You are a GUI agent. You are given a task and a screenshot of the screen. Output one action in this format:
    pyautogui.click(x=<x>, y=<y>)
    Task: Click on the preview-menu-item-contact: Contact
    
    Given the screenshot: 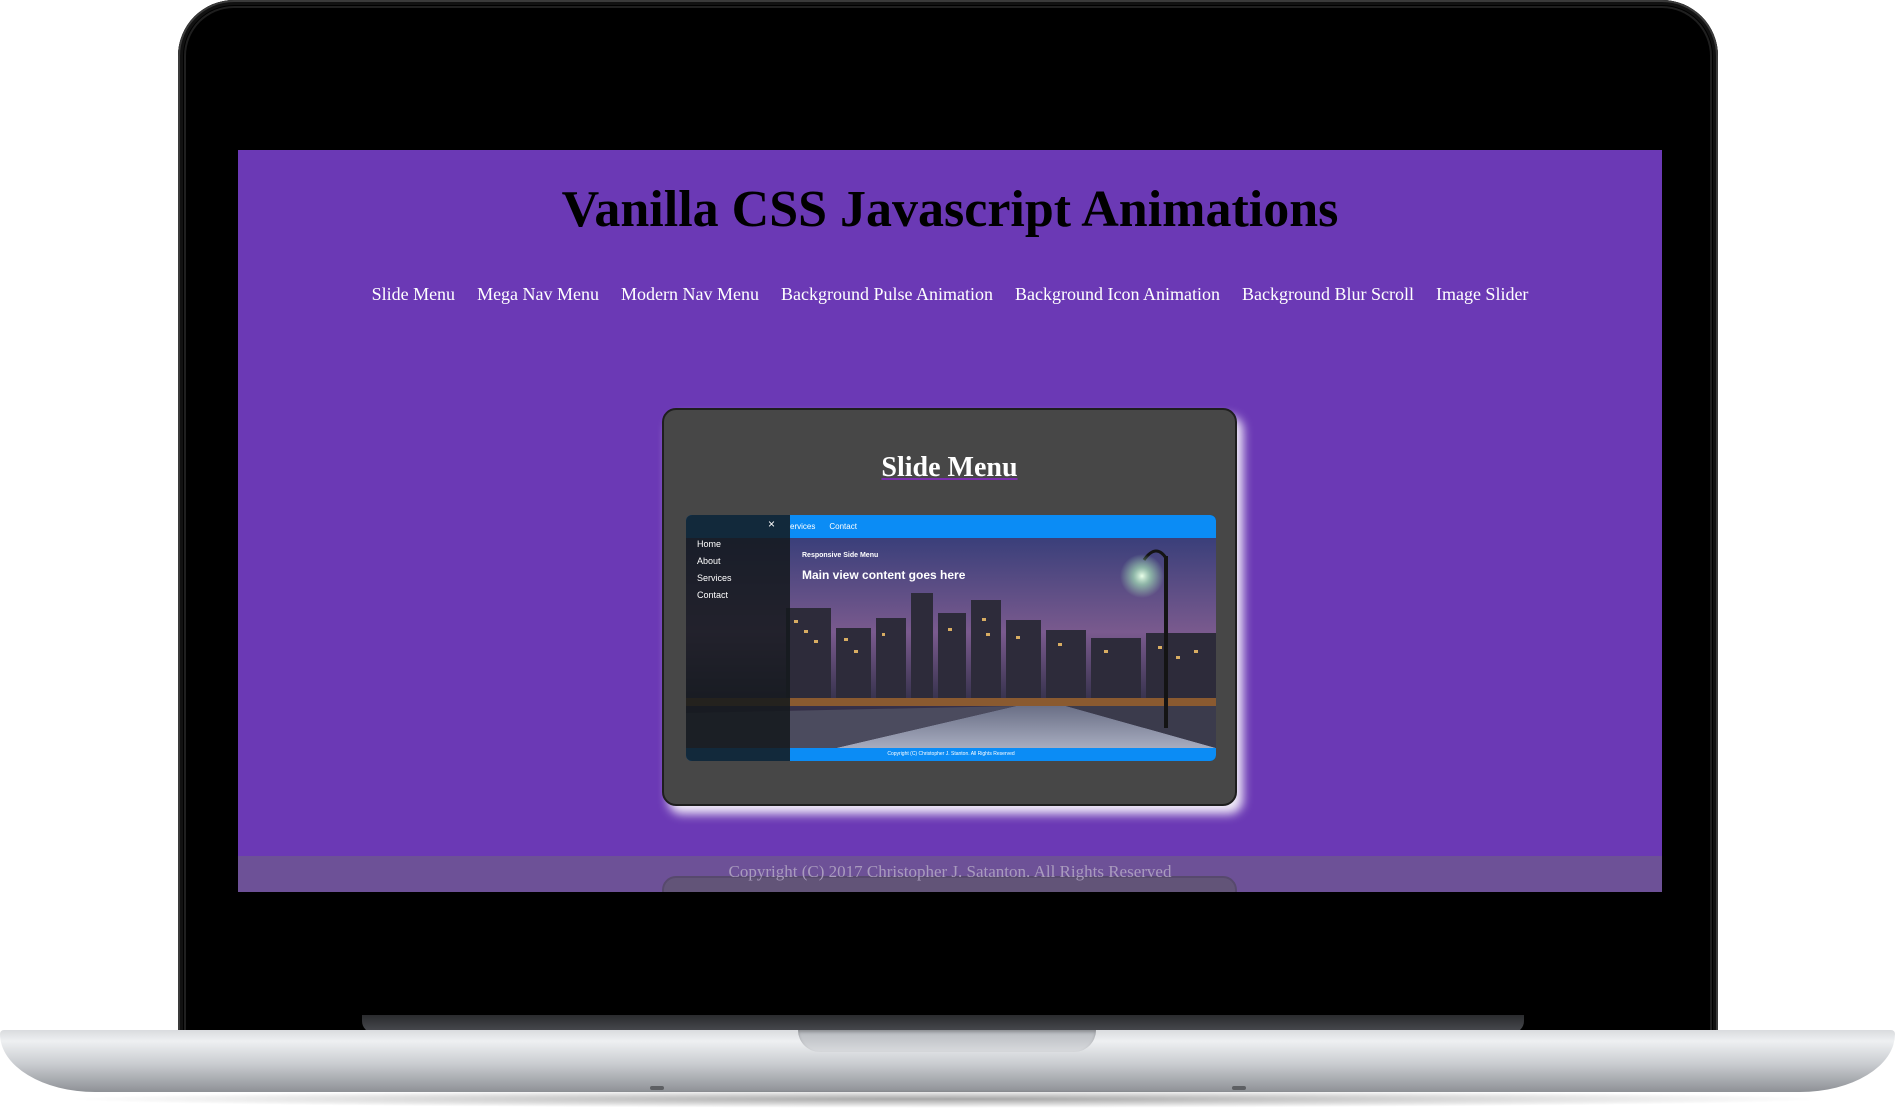 What is the action you would take?
    pyautogui.click(x=713, y=595)
    